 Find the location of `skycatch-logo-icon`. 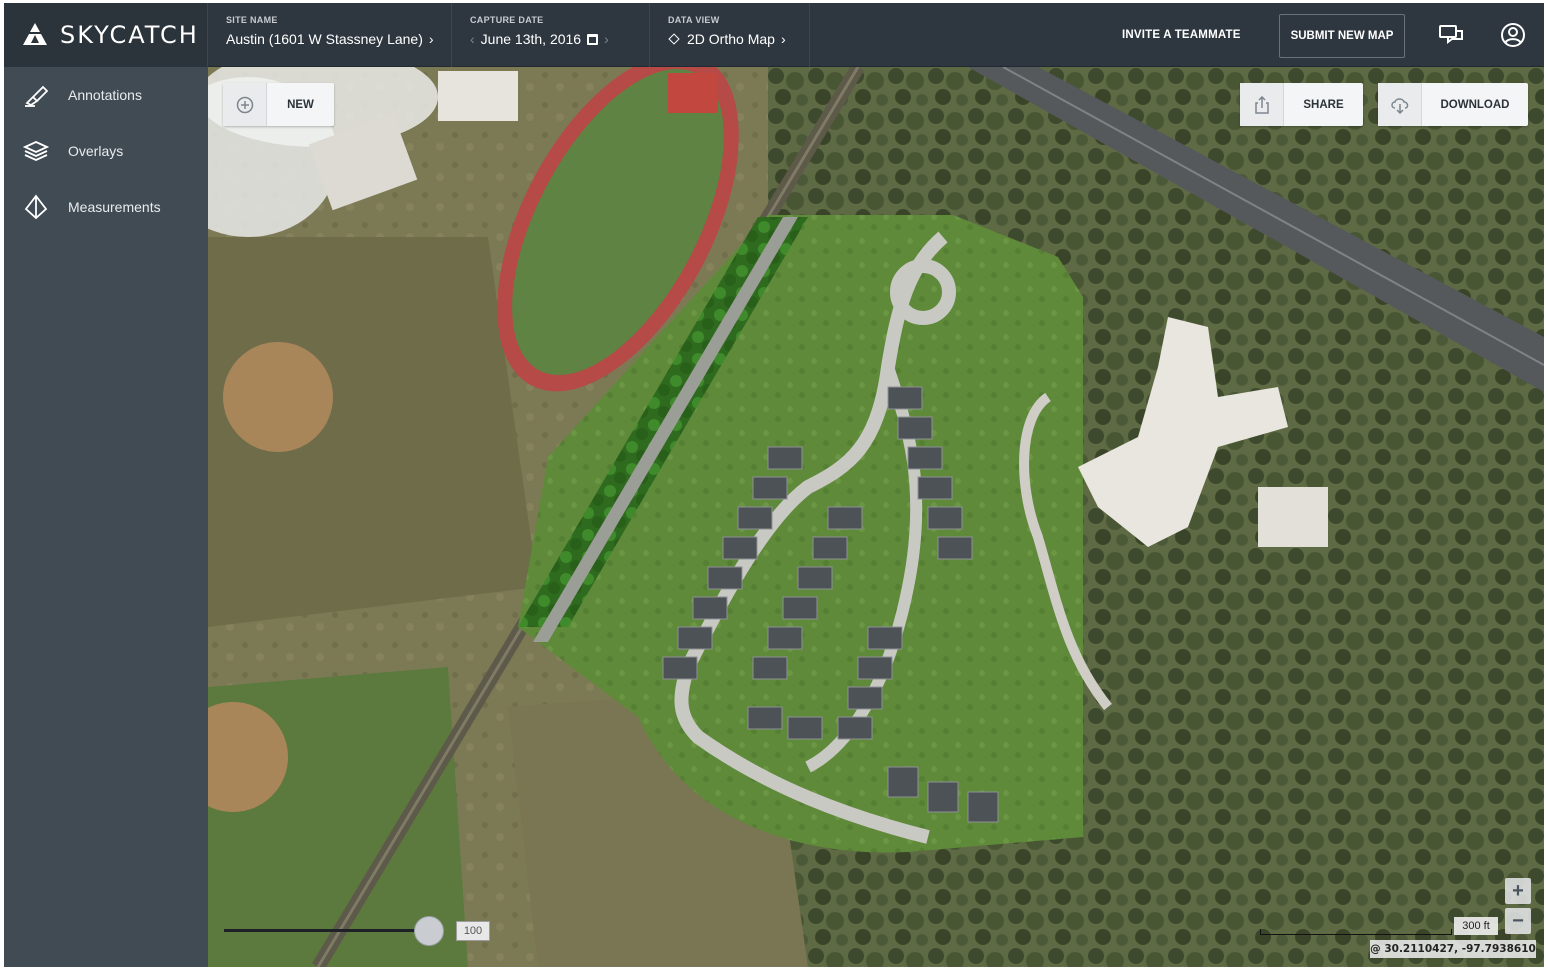

skycatch-logo-icon is located at coordinates (35, 34).